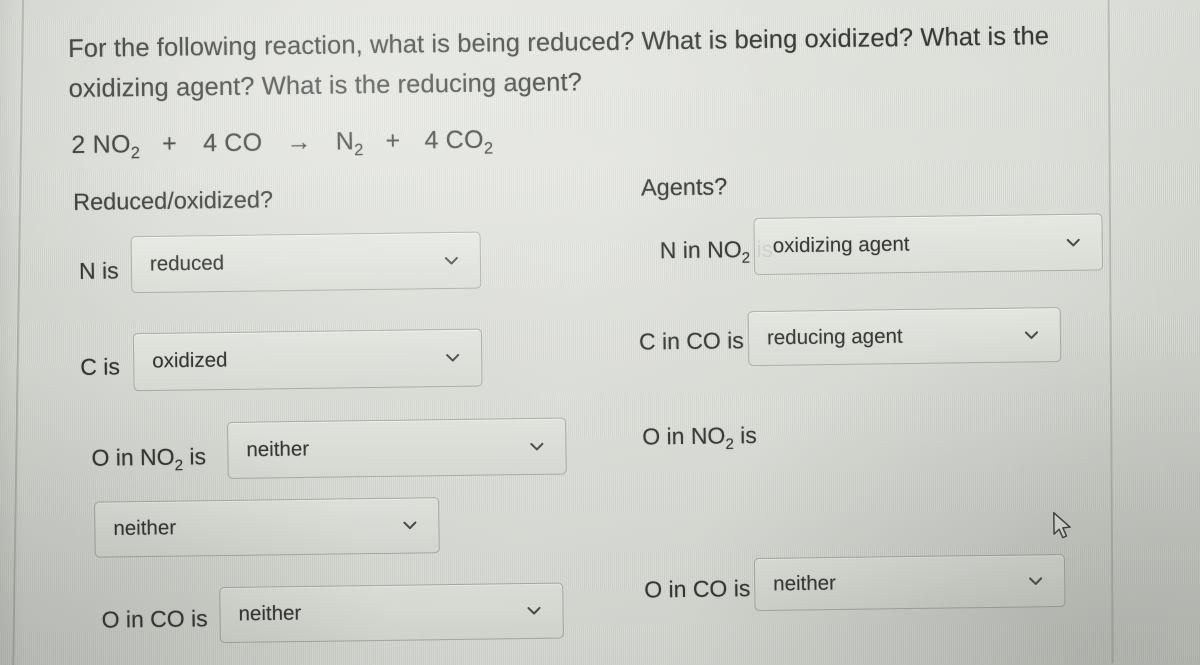 The width and height of the screenshot is (1200, 665). What do you see at coordinates (270, 613) in the screenshot?
I see `select-o-in-co-left-value: neither` at bounding box center [270, 613].